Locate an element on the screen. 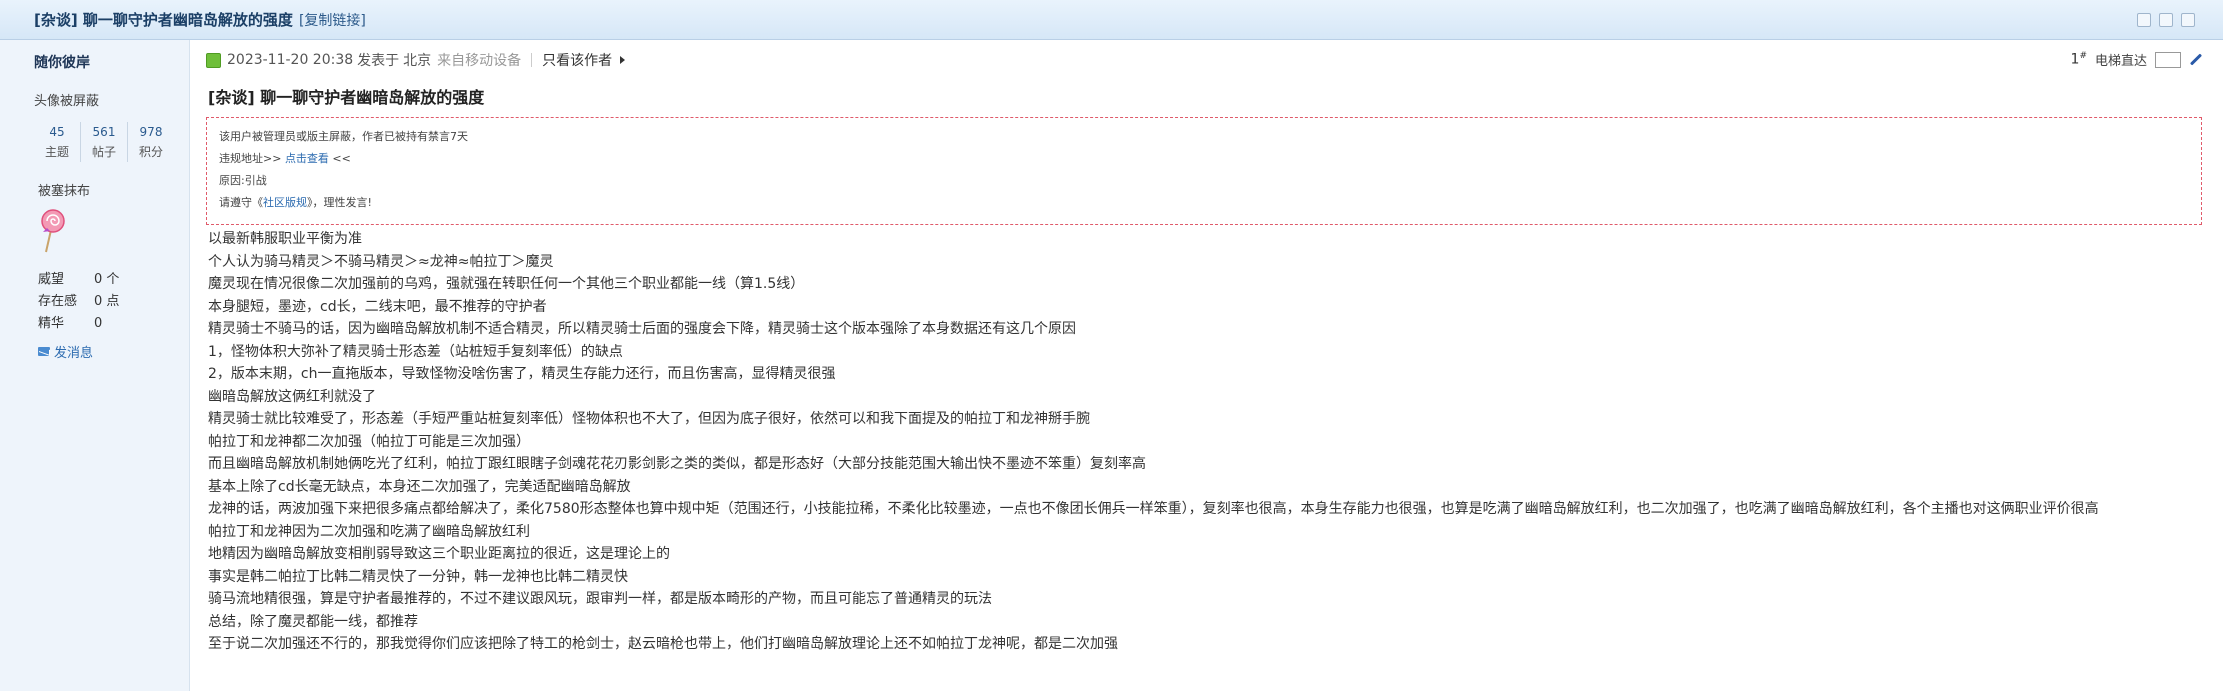  author-stats: 45 主题 561 帖子 978 积分 is located at coordinates (104, 142).